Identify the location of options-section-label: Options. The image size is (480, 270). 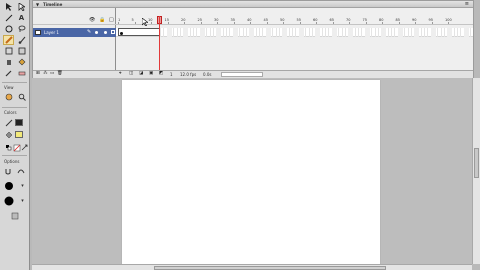
(12, 161).